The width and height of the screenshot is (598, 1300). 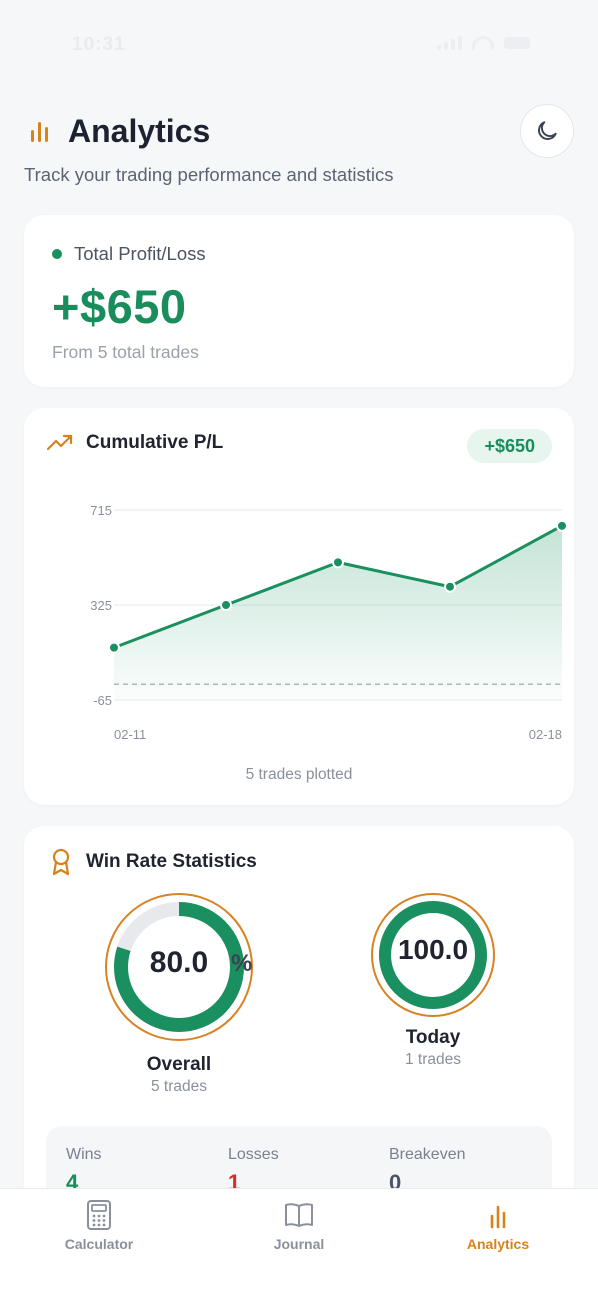 I want to click on overall-win-rate-percent: %, so click(x=242, y=963).